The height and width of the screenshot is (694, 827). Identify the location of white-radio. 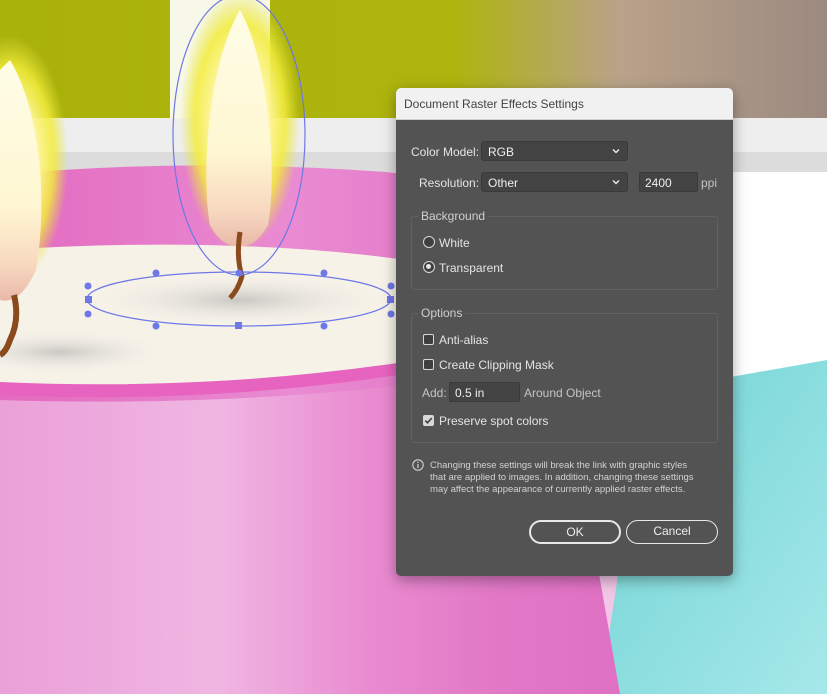
(429, 242).